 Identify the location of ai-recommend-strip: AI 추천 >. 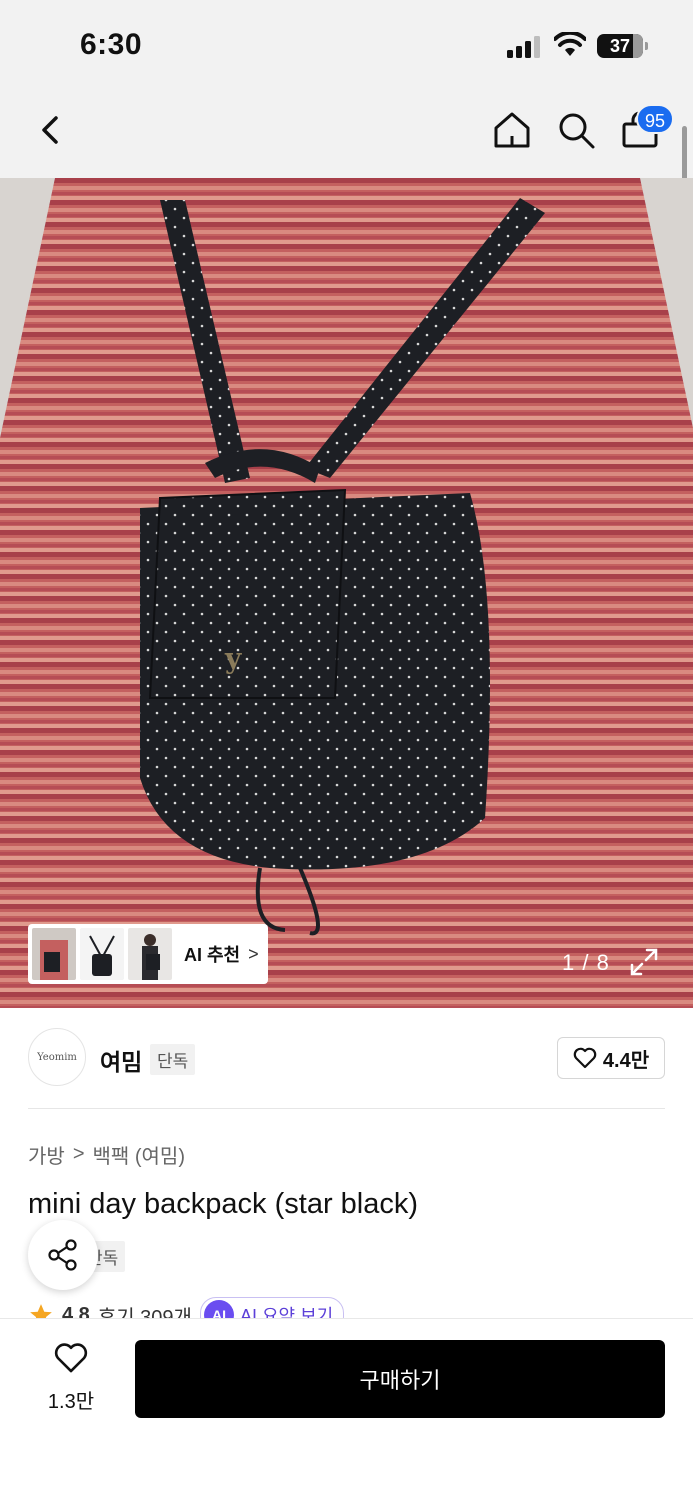
(148, 954).